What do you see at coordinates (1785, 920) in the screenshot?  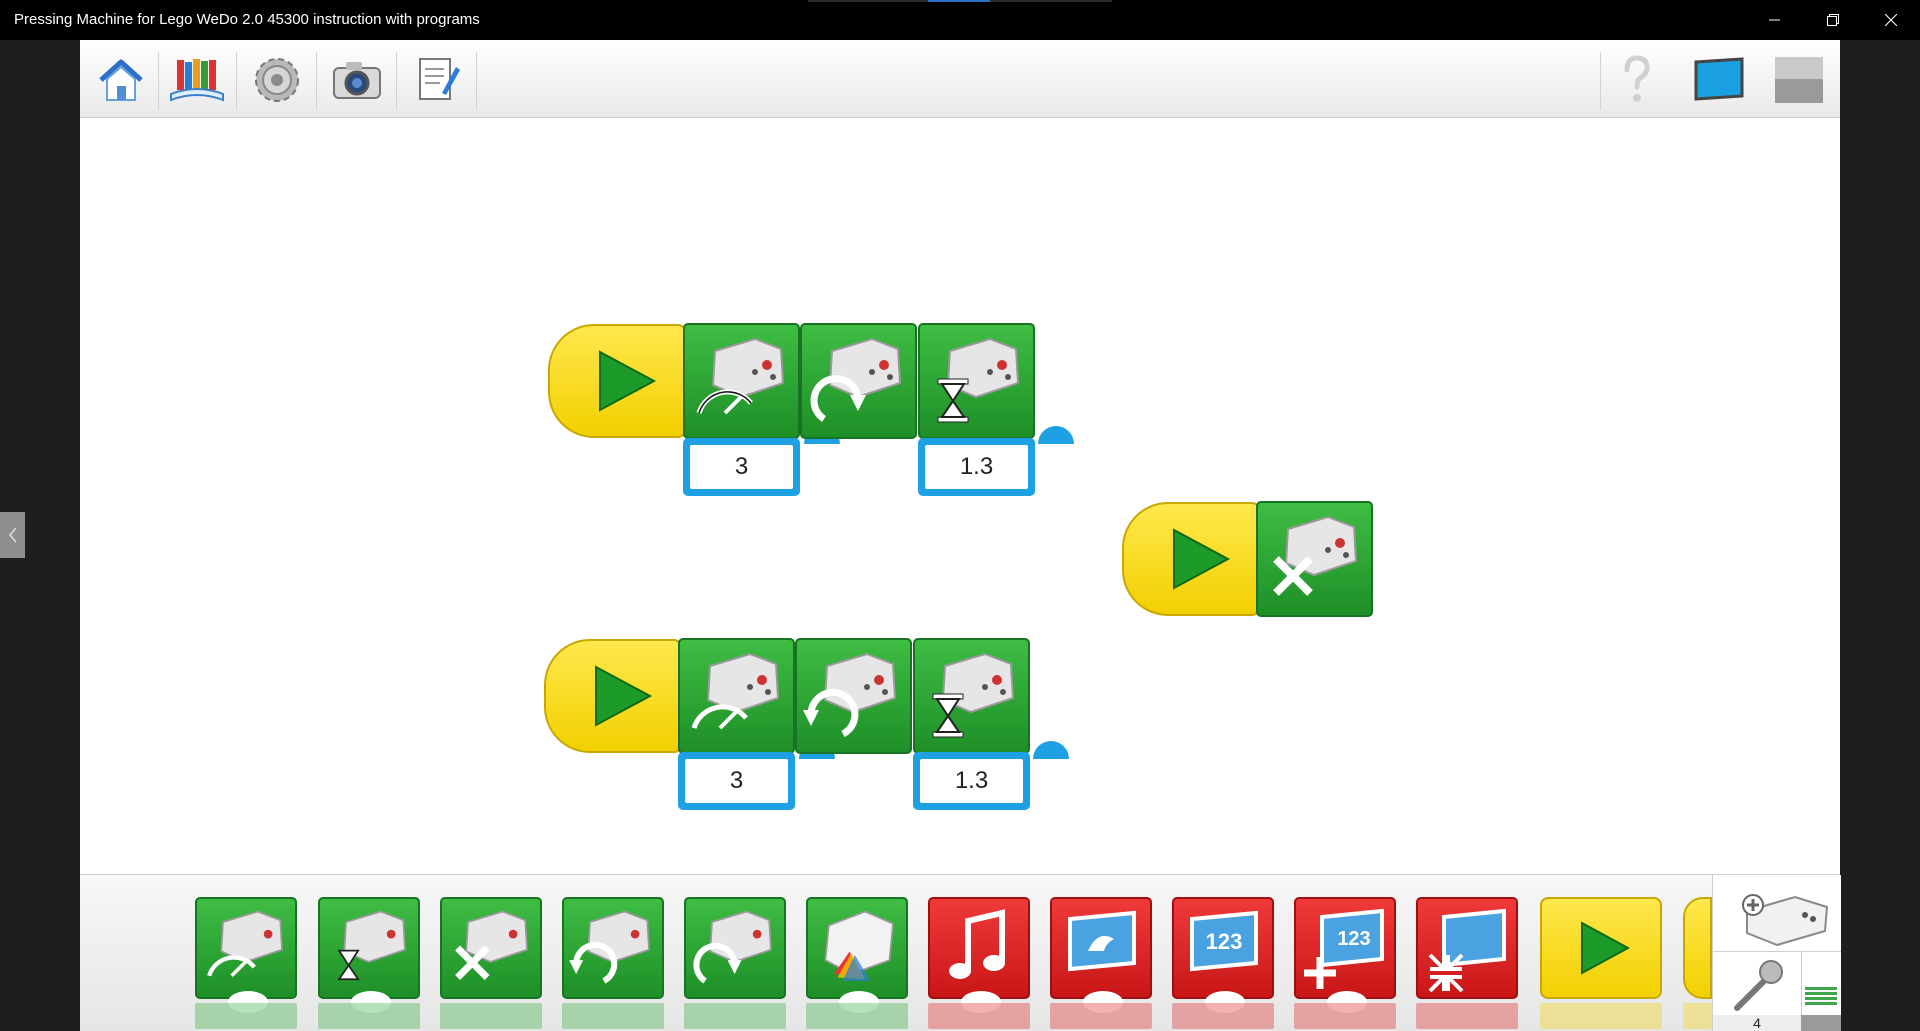 I see `add-hub-icon` at bounding box center [1785, 920].